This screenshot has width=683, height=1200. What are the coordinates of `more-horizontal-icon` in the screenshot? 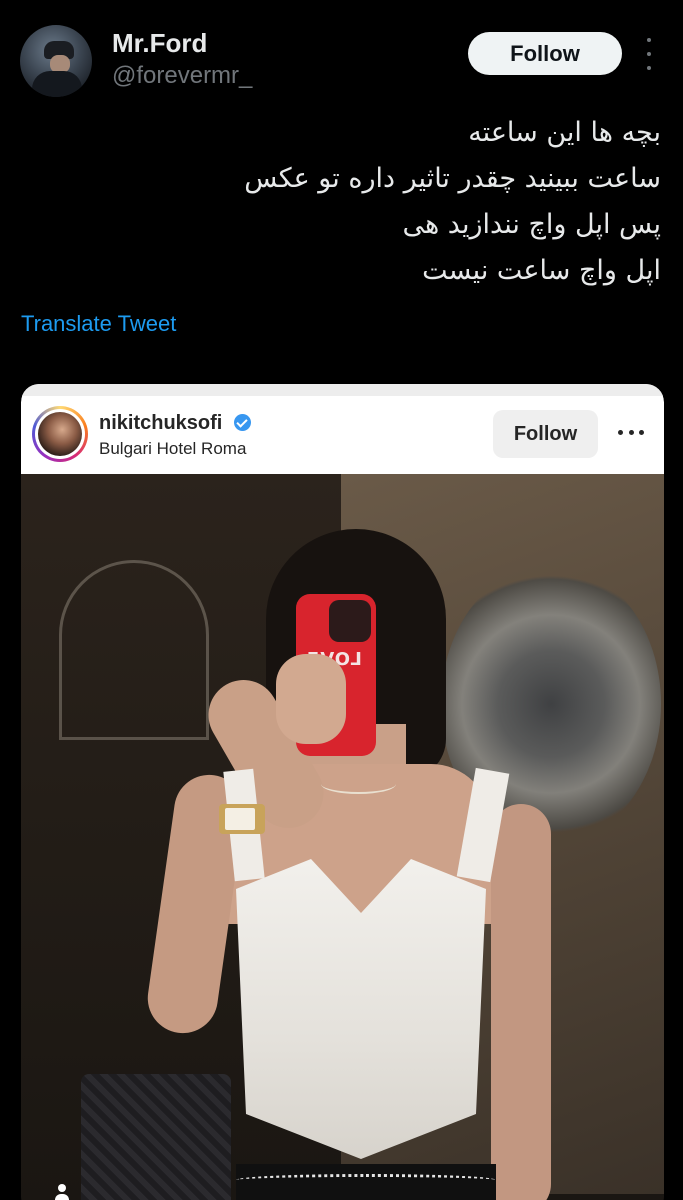 It's located at (631, 433).